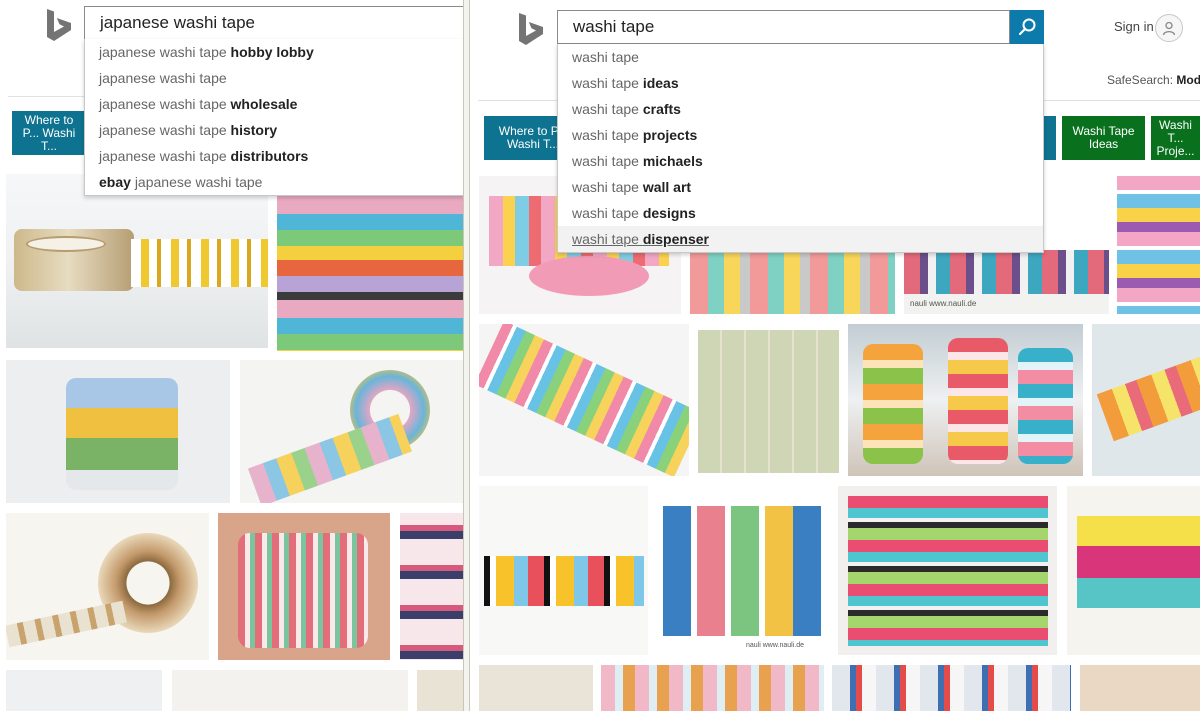 Image resolution: width=1200 pixels, height=711 pixels. What do you see at coordinates (1050, 138) in the screenshot?
I see `related-search-chip` at bounding box center [1050, 138].